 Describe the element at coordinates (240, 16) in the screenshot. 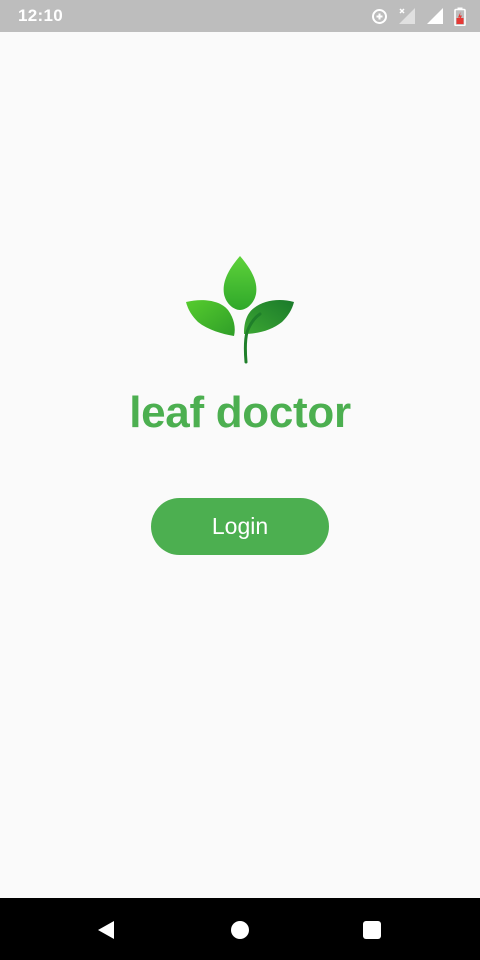

I see `status-bar: 12:10` at that location.